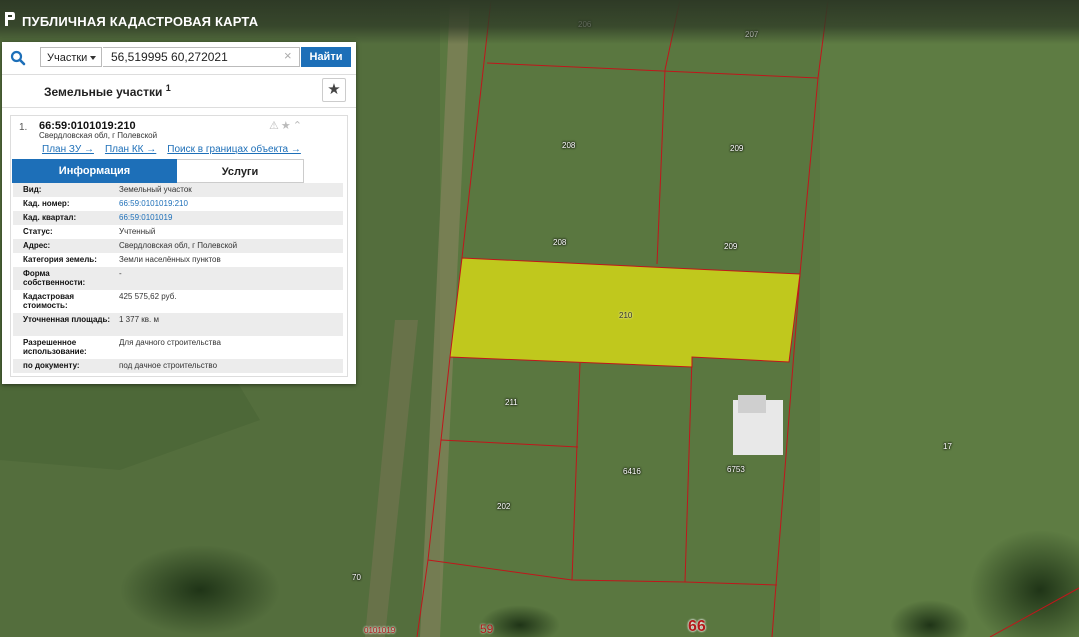  I want to click on card-actions: ⚠ ★ ⌃, so click(286, 125).